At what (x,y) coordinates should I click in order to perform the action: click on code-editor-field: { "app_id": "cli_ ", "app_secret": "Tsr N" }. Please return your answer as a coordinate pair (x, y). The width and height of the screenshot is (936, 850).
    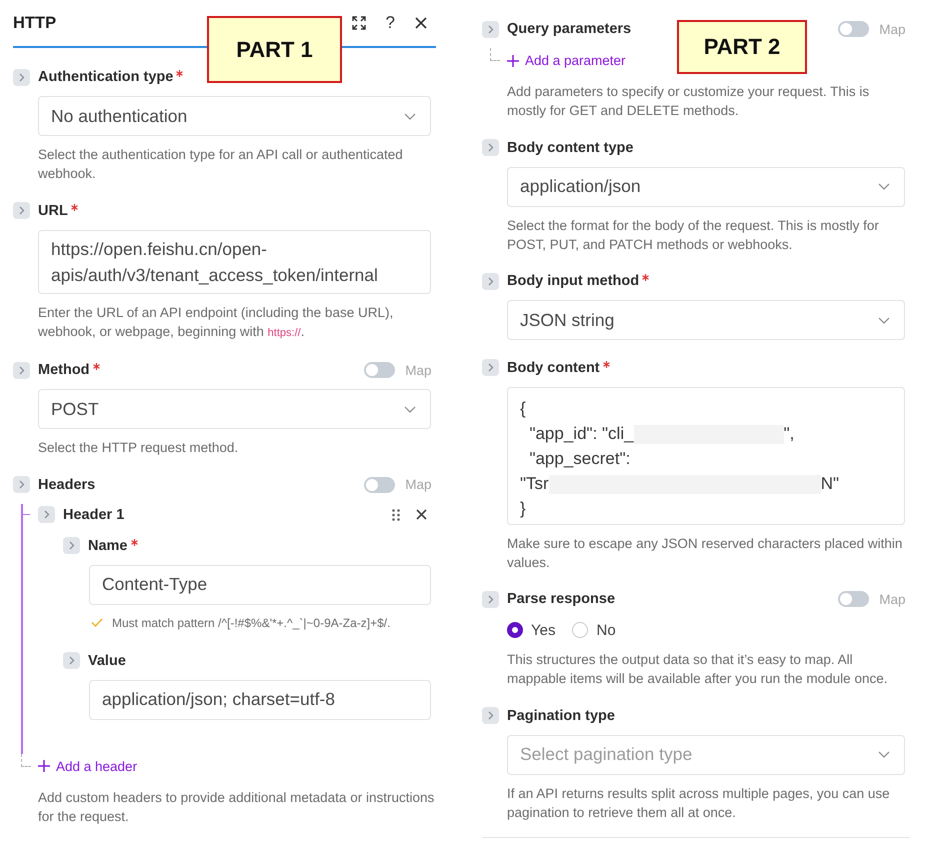
    Looking at the image, I should click on (706, 455).